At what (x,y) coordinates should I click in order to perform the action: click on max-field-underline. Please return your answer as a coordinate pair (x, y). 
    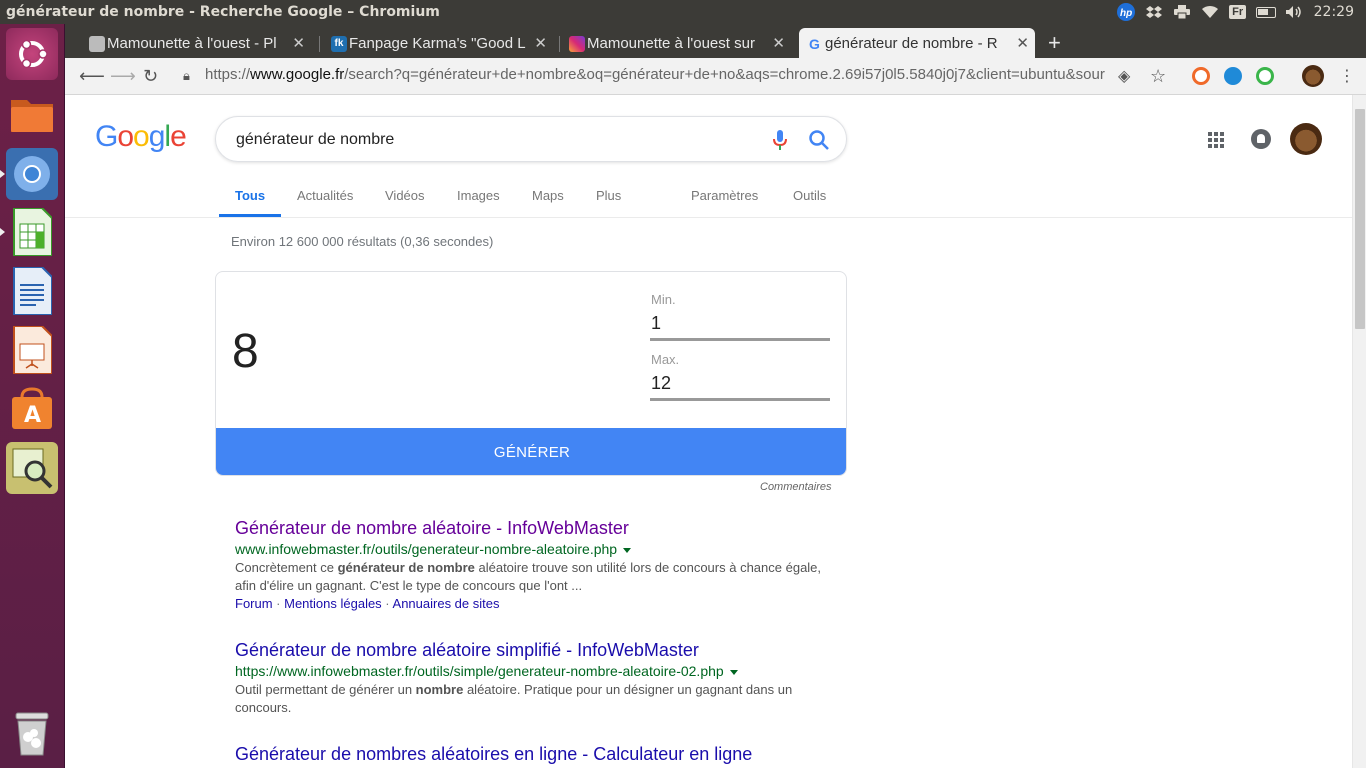
    Looking at the image, I should click on (740, 399).